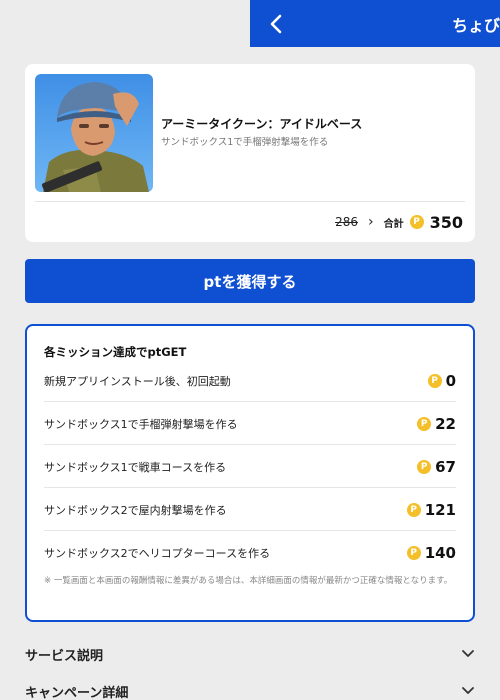 Image resolution: width=500 pixels, height=700 pixels. What do you see at coordinates (250, 654) in the screenshot?
I see `service-description-accordion: サービス説明` at bounding box center [250, 654].